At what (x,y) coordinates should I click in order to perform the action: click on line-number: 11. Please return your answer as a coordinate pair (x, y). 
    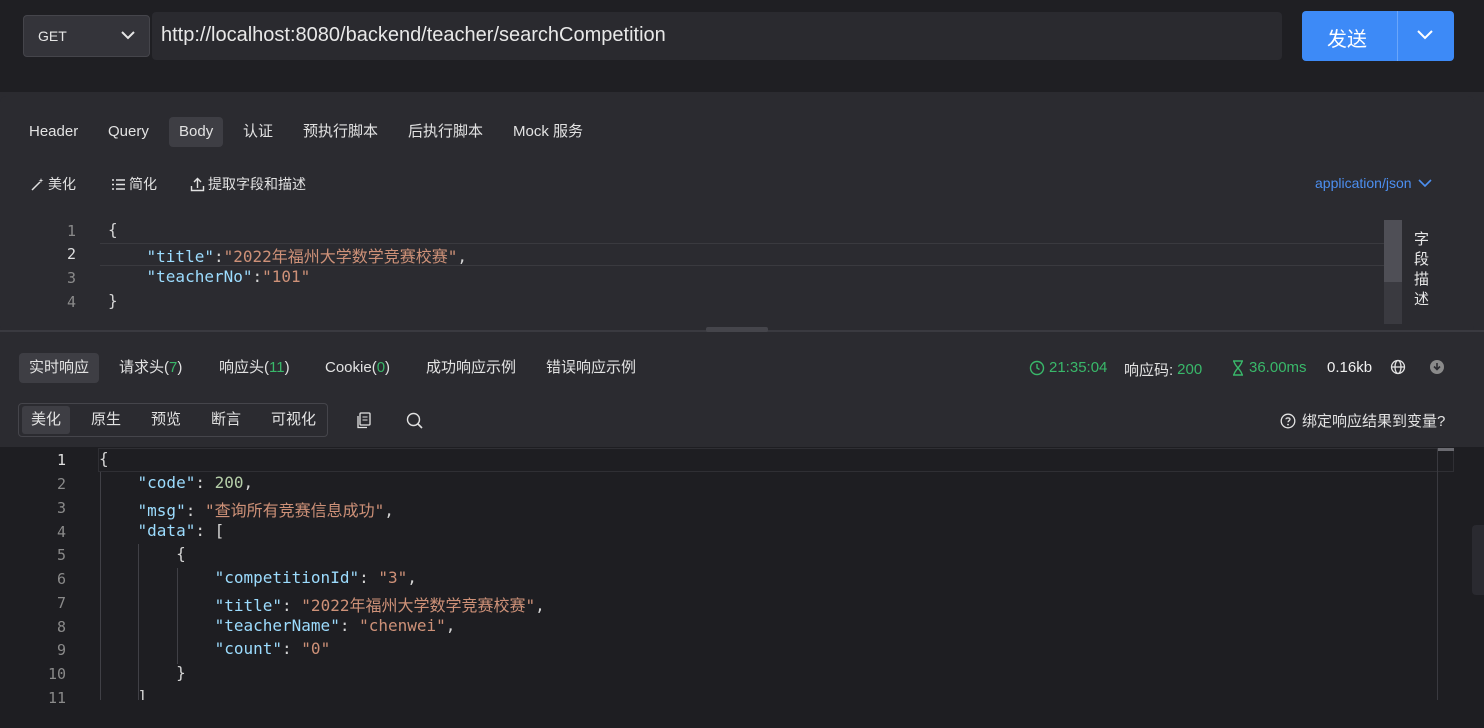
    Looking at the image, I should click on (56, 698).